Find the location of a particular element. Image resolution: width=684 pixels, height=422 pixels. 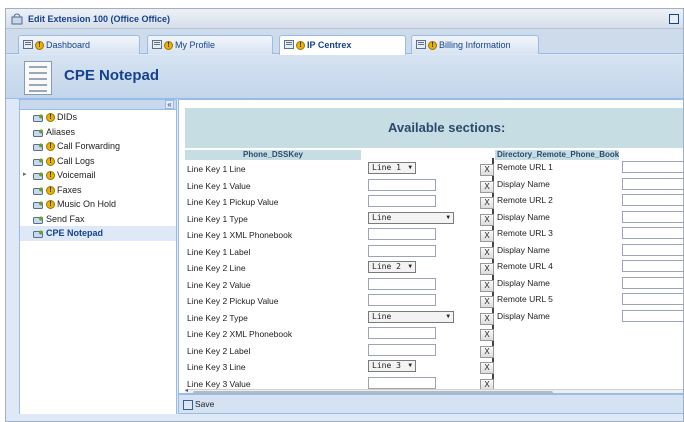

sidebar-item-label: Aliases is located at coordinates (61, 131).